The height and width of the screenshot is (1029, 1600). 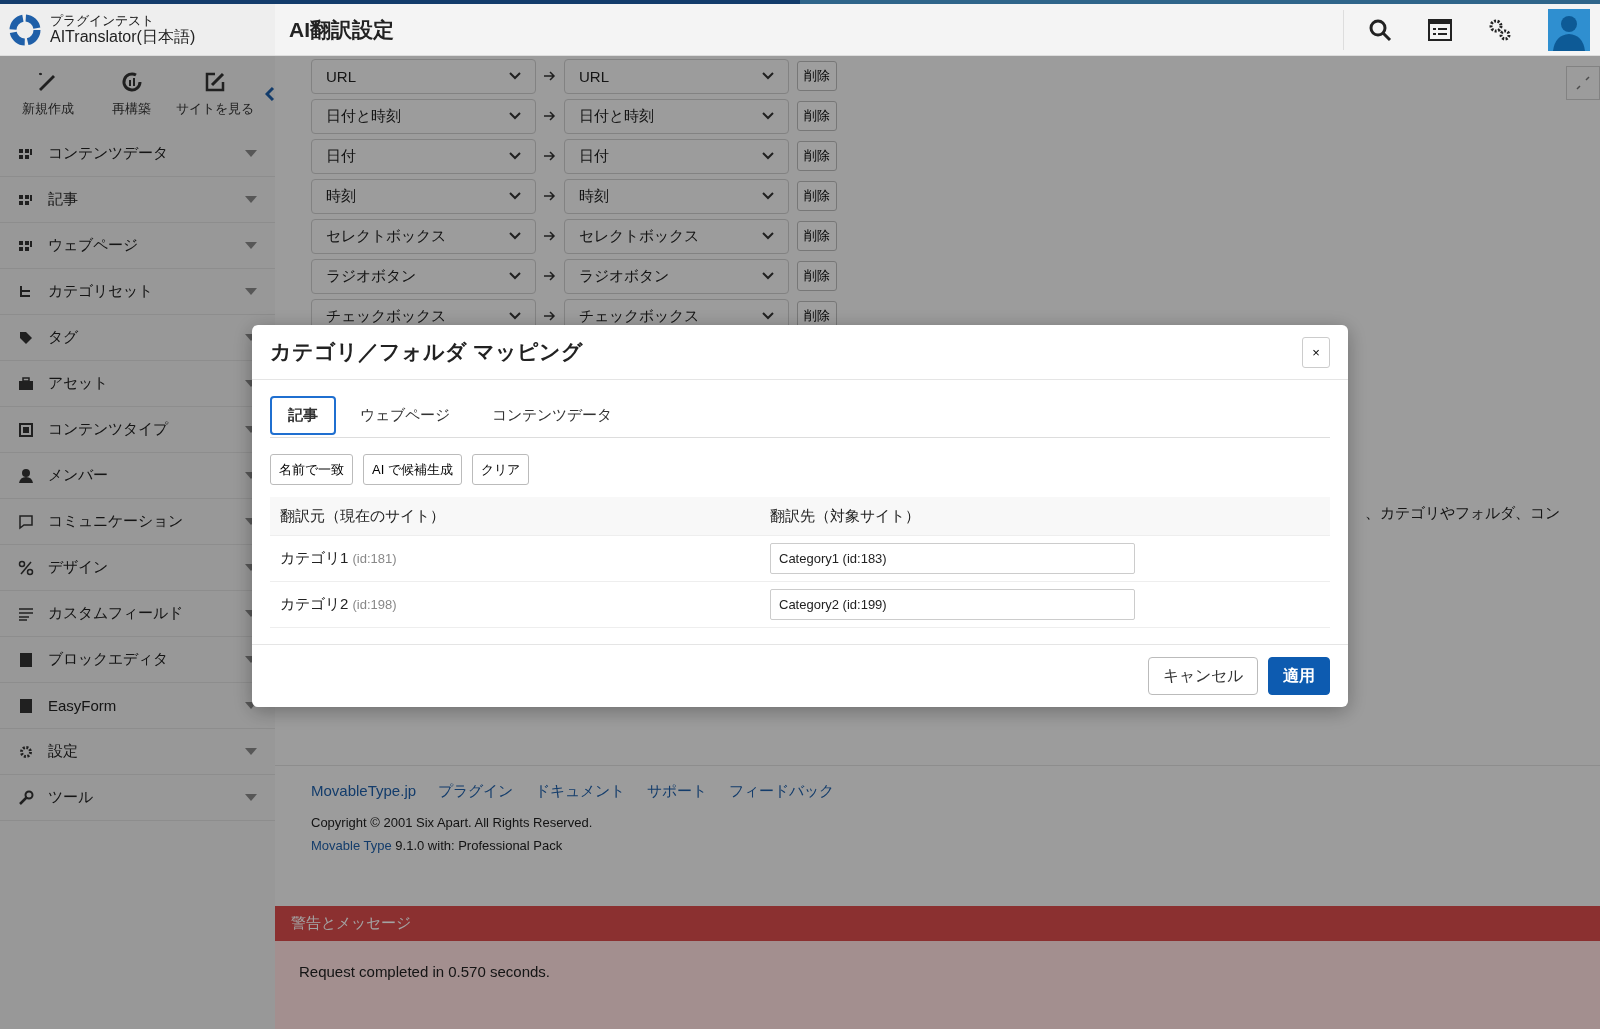 What do you see at coordinates (26, 613) in the screenshot?
I see `lines-icon` at bounding box center [26, 613].